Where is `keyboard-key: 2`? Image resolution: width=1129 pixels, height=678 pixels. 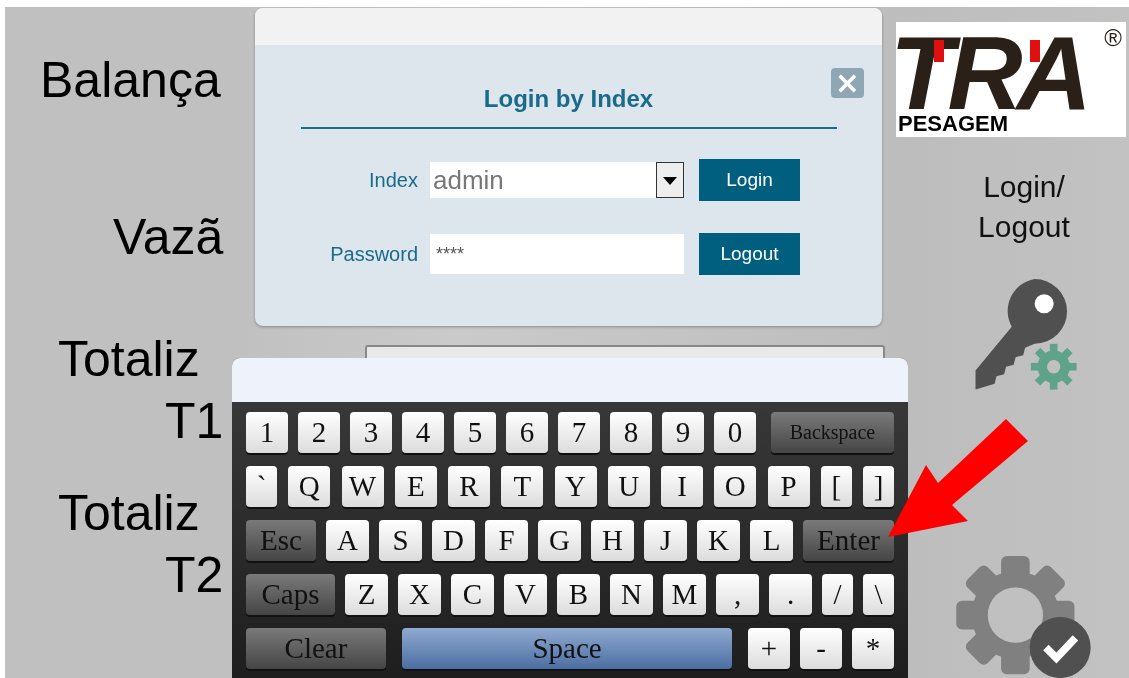
keyboard-key: 2 is located at coordinates (319, 432).